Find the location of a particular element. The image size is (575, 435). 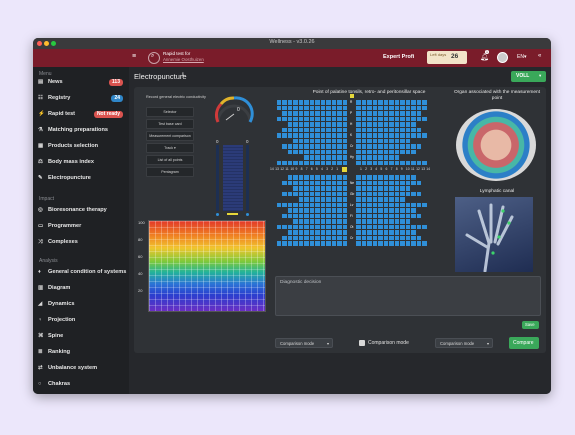

control-button-measurement-comparison: Measurement comparison is located at coordinates (170, 136).